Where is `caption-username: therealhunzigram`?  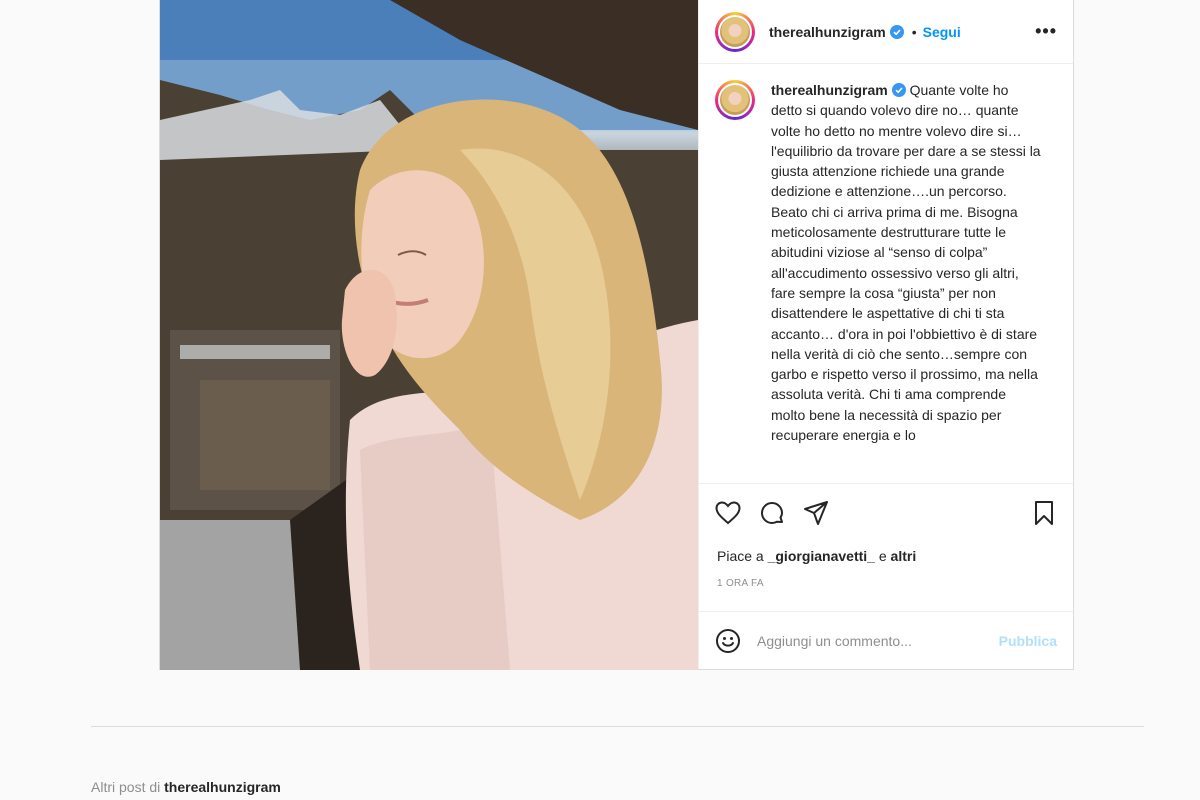 caption-username: therealhunzigram is located at coordinates (829, 90).